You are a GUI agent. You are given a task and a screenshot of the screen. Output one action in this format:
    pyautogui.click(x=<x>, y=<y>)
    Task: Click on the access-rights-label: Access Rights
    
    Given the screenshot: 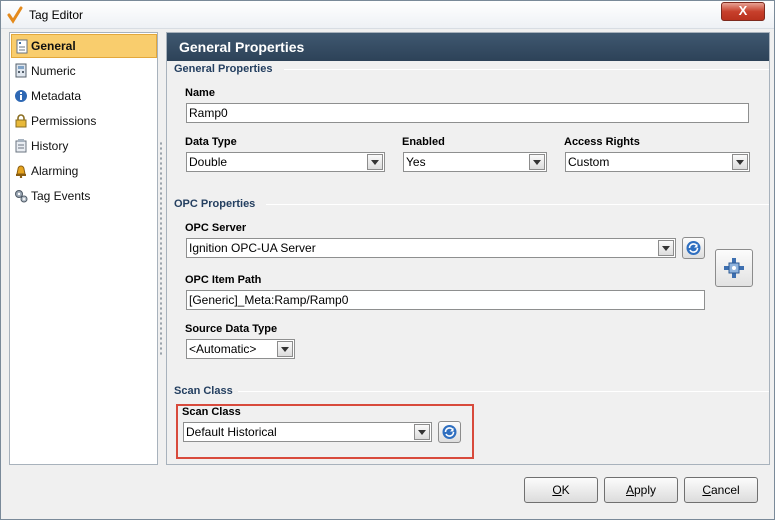 What is the action you would take?
    pyautogui.click(x=602, y=142)
    